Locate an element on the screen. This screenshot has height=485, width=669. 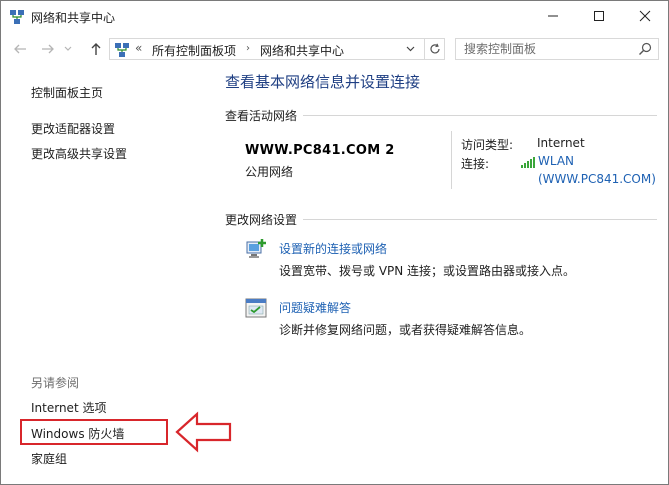
see-also-heading: 另请参阅 is located at coordinates (55, 383).